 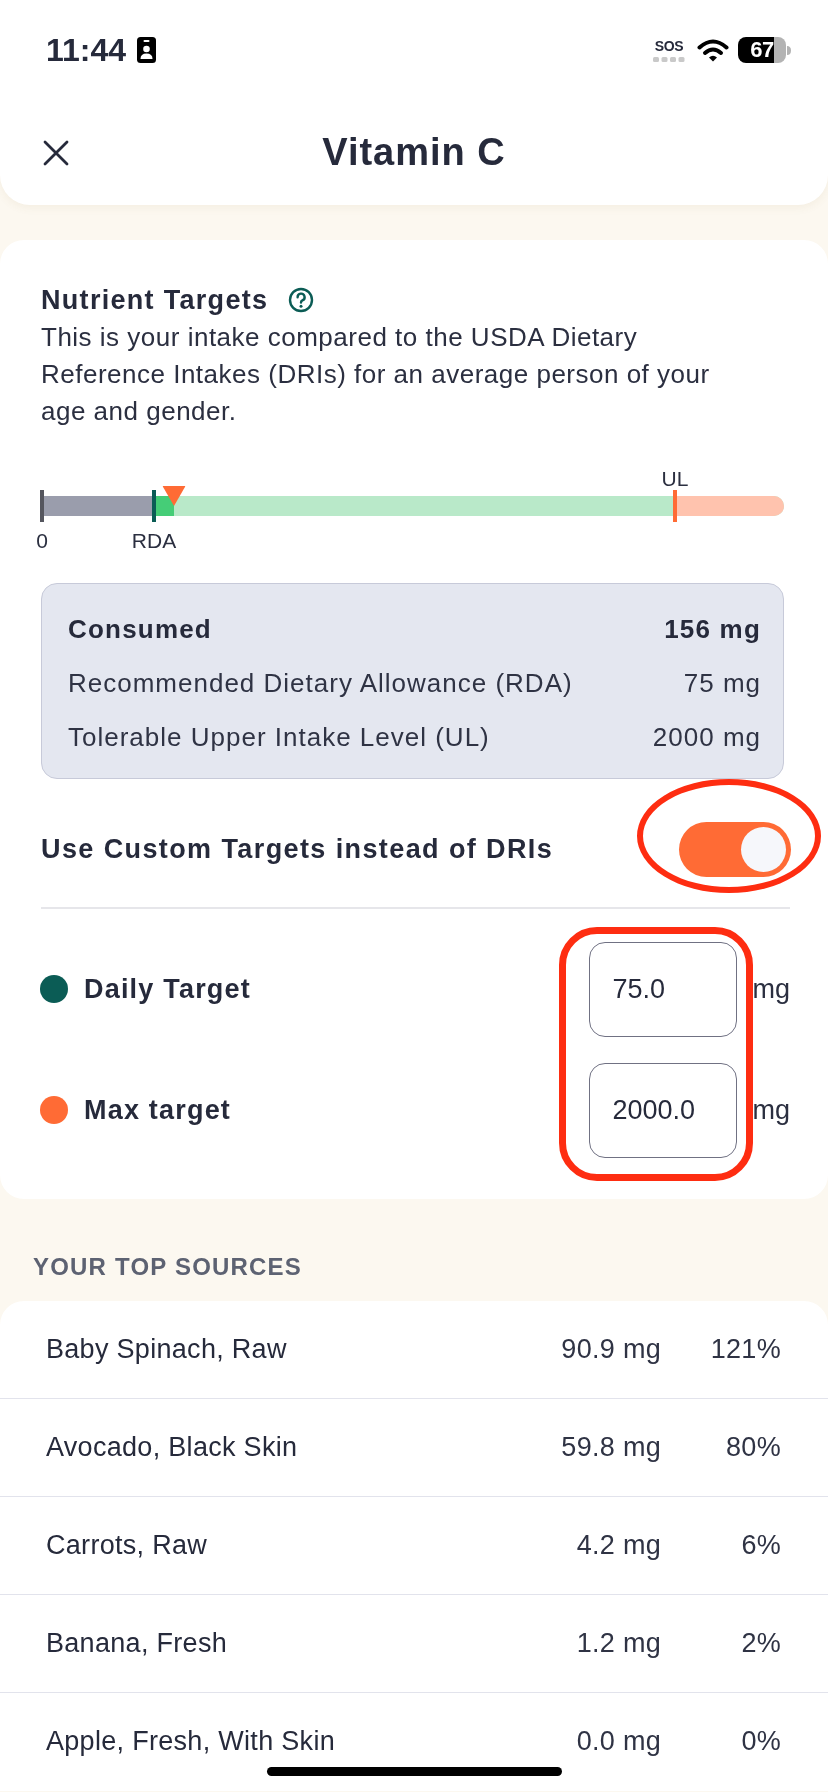 What do you see at coordinates (127, 1545) in the screenshot?
I see `food-name: Carrots, Raw` at bounding box center [127, 1545].